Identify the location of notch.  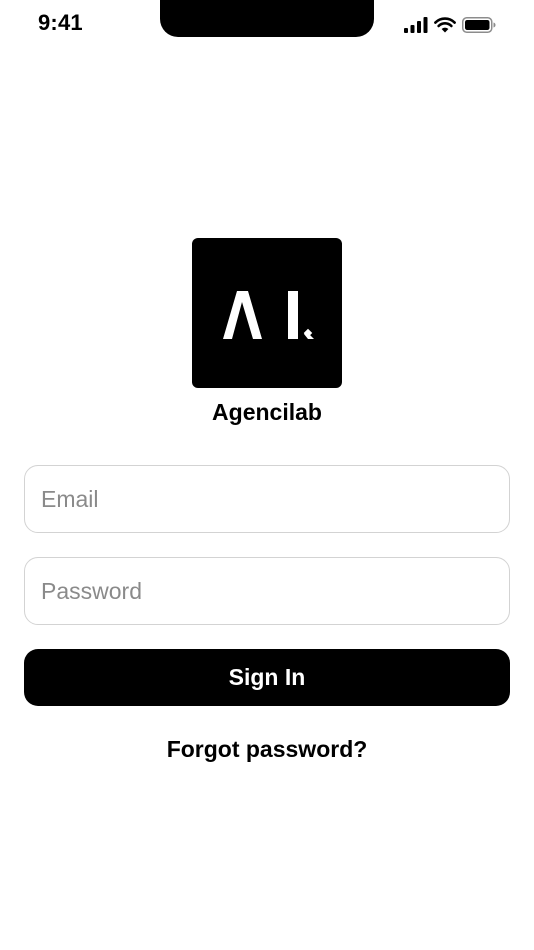
(267, 18).